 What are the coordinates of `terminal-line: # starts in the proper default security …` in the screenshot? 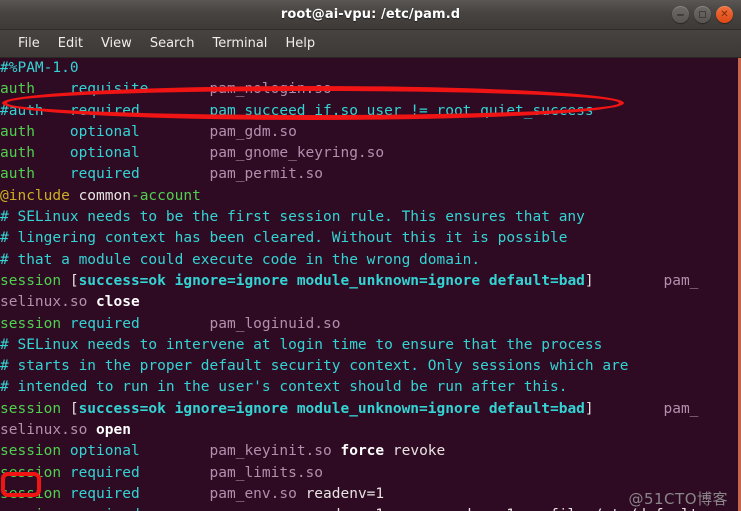 It's located at (369, 366).